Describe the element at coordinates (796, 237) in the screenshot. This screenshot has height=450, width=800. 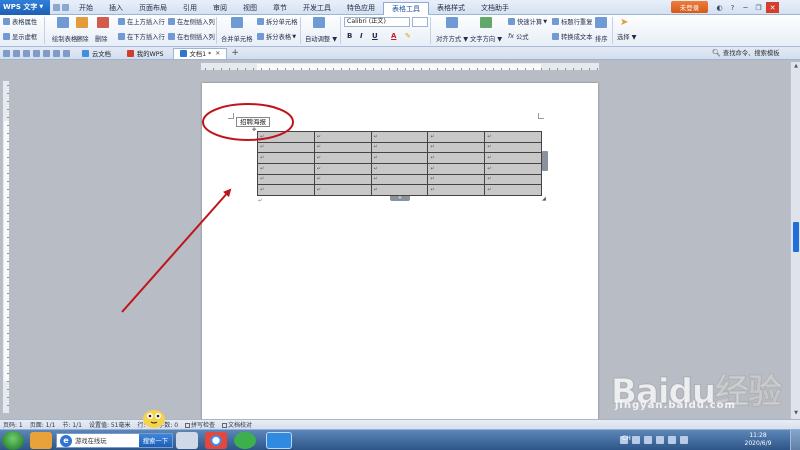
I see `scroll-thumb` at that location.